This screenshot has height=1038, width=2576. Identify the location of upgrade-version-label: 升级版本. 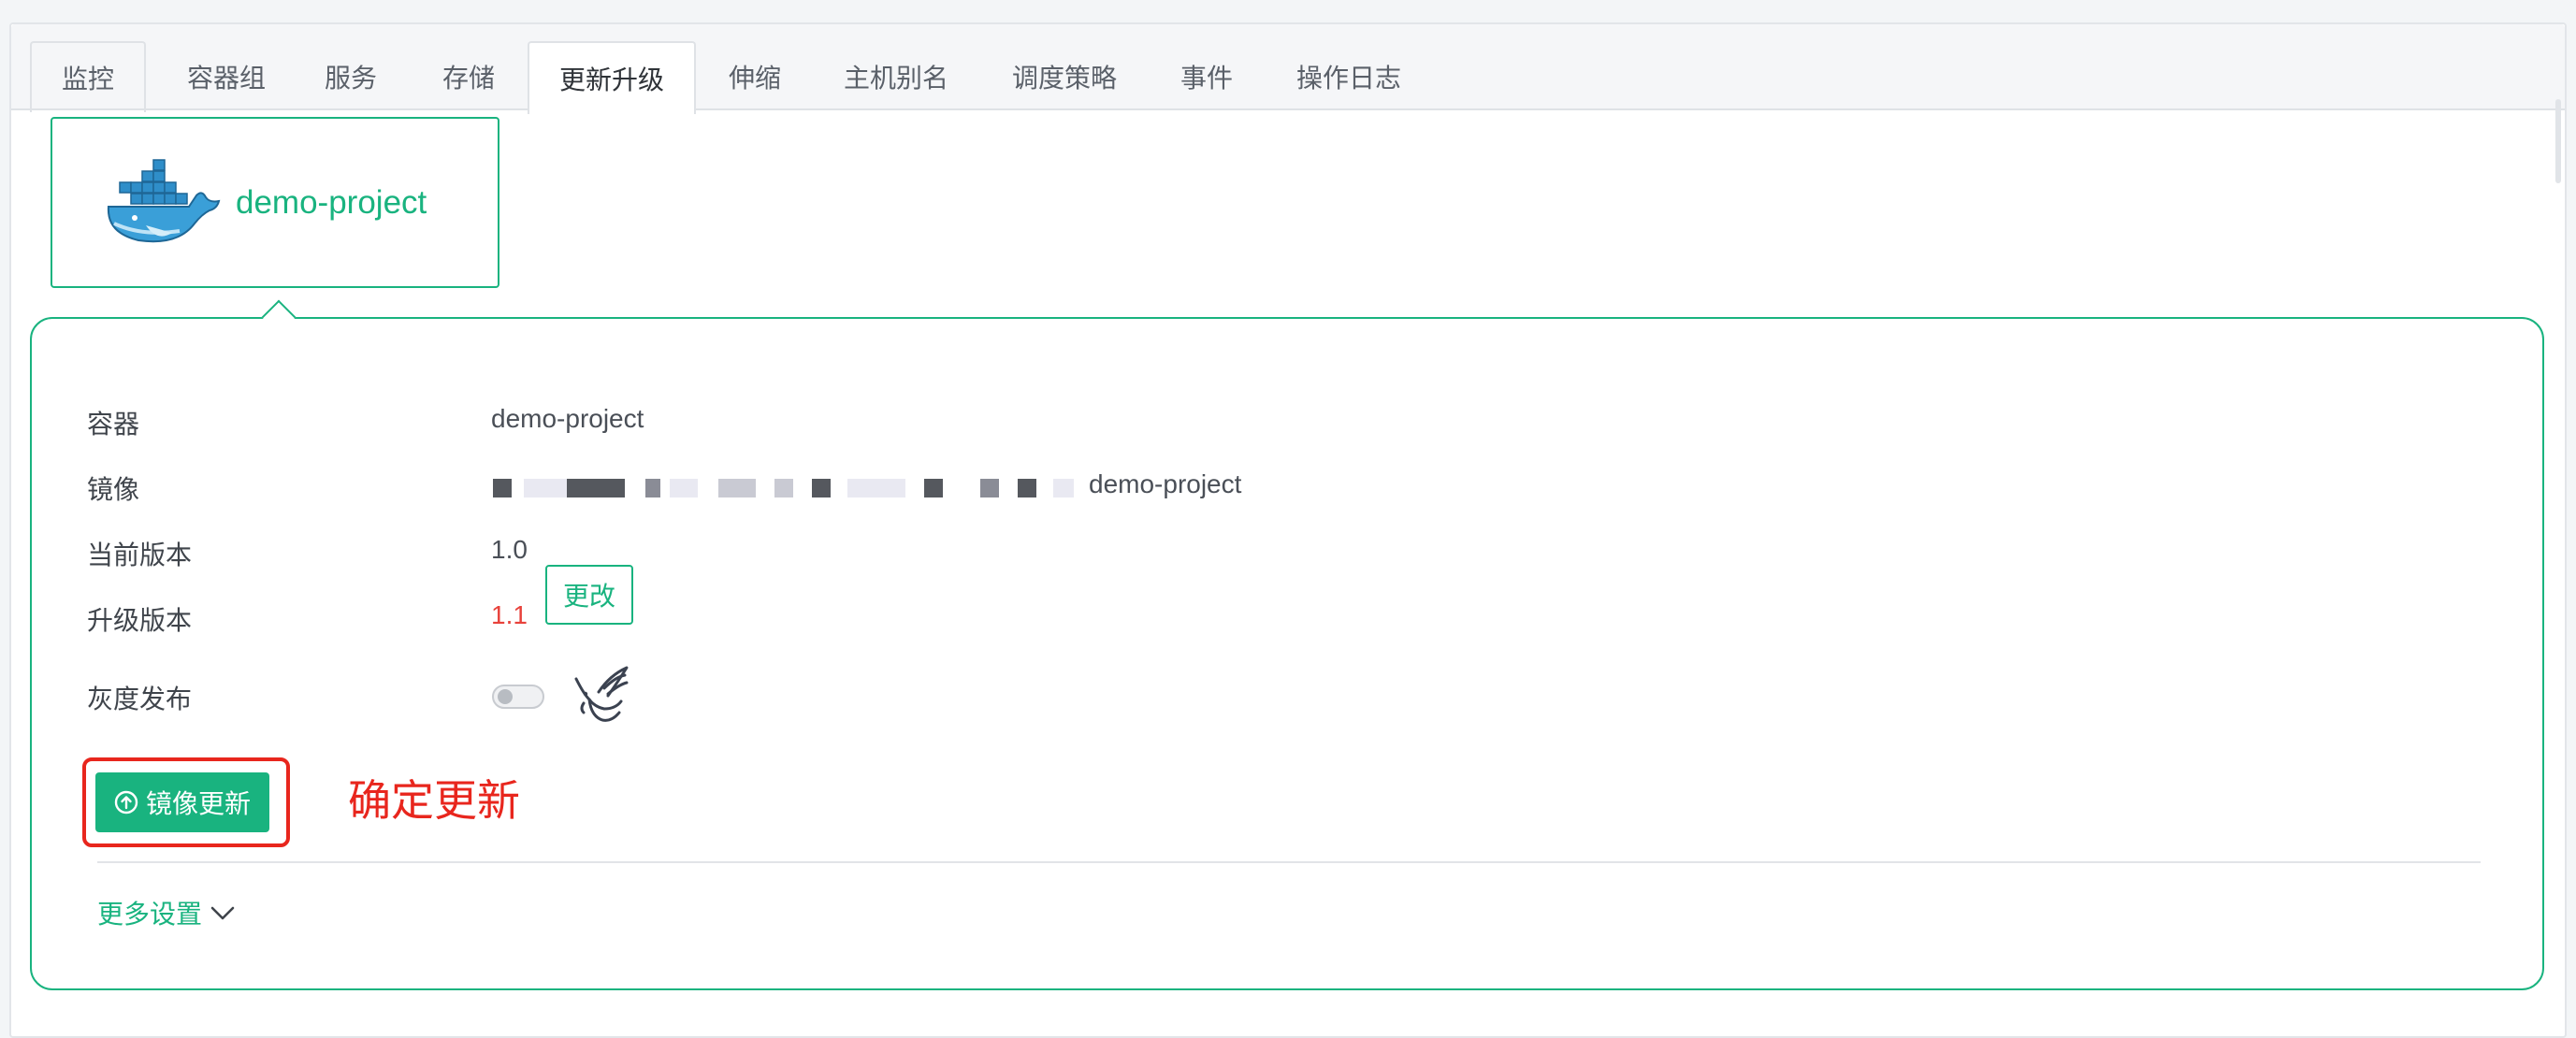
(140, 620).